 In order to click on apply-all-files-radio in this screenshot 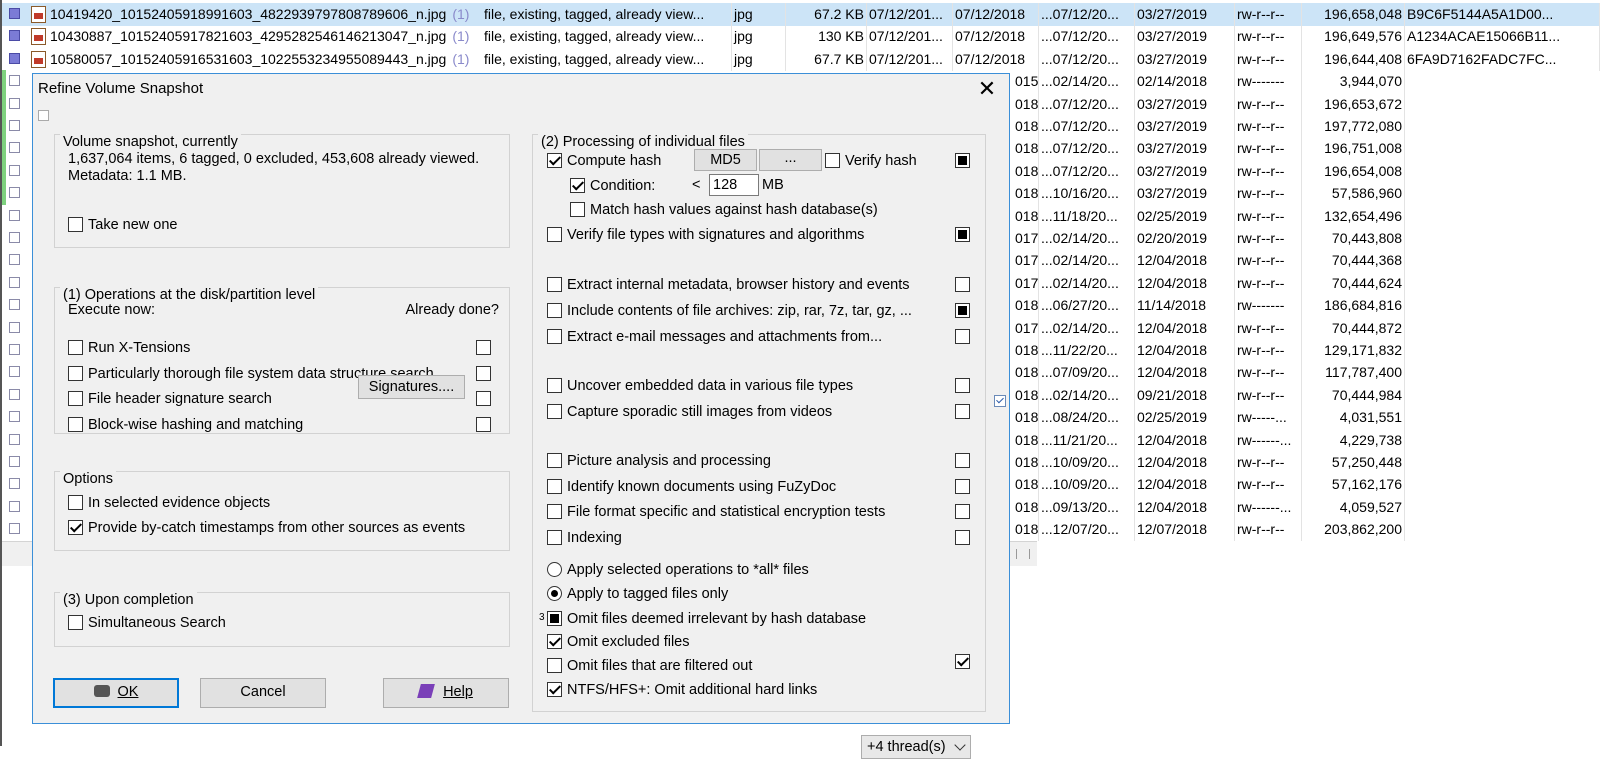, I will do `click(554, 569)`.